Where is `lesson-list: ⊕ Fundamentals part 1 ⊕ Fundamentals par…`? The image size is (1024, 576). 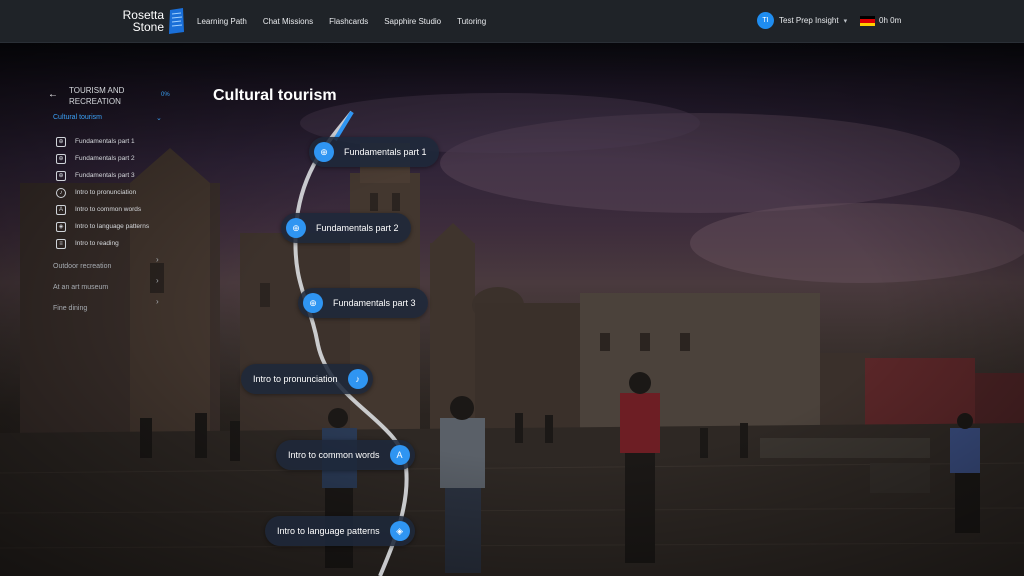
lesson-list: ⊕ Fundamentals part 1 ⊕ Fundamentals par… is located at coordinates (116, 192).